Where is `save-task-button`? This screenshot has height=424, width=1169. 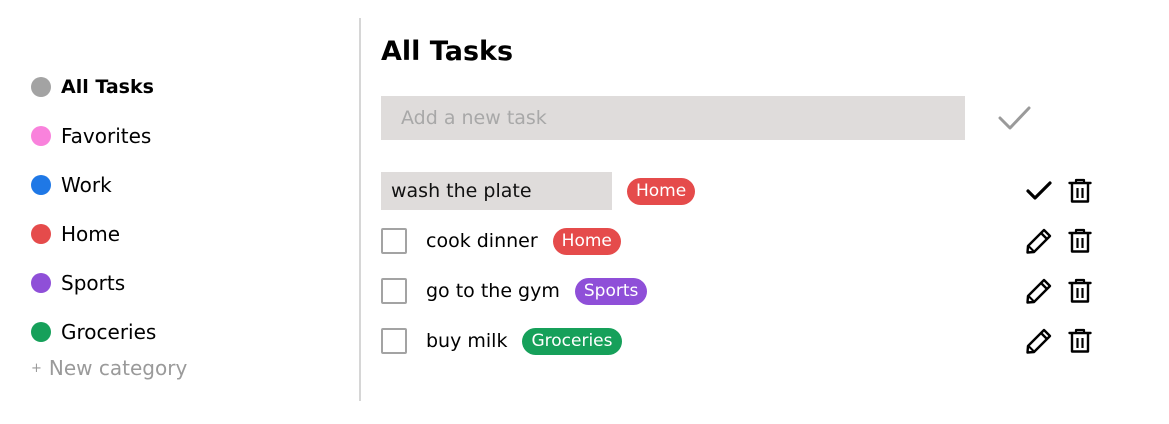 save-task-button is located at coordinates (1039, 191).